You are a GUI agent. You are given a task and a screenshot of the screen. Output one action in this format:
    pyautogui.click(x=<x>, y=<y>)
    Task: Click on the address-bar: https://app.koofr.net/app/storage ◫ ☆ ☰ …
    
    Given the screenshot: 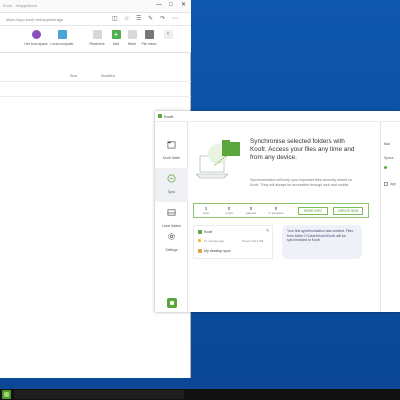 What is the action you would take?
    pyautogui.click(x=95, y=19)
    